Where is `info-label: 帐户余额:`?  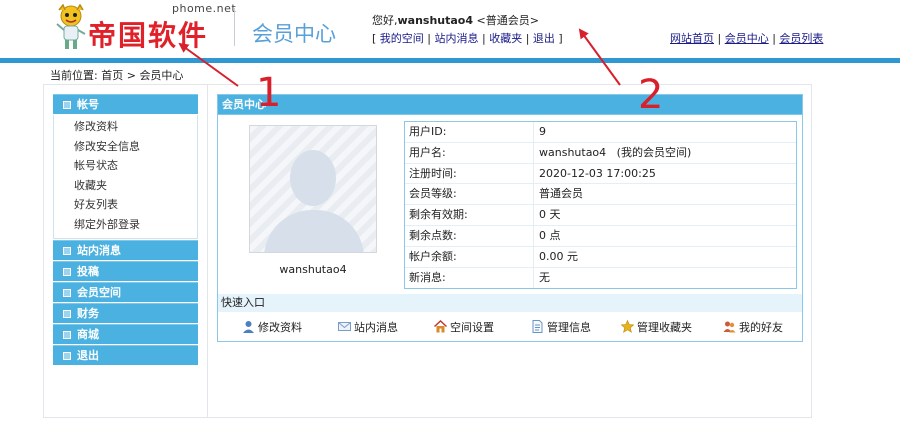 info-label: 帐户余额: is located at coordinates (469, 256).